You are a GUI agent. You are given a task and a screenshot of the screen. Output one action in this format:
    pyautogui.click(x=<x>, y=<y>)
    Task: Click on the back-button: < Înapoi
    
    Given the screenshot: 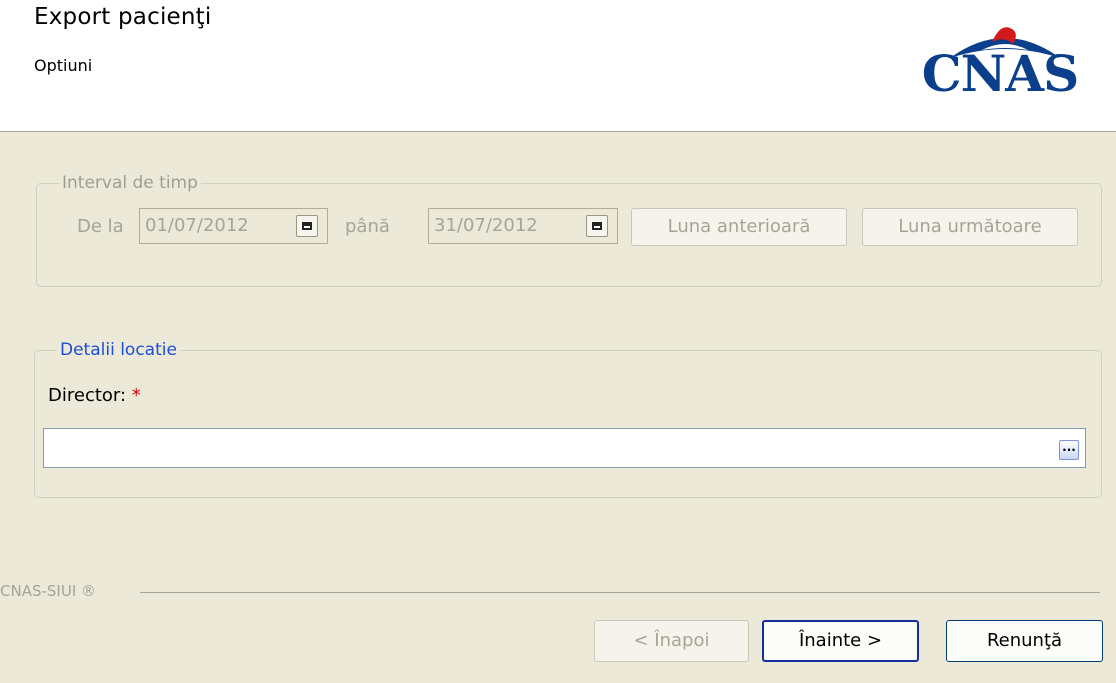 What is the action you would take?
    pyautogui.click(x=671, y=641)
    